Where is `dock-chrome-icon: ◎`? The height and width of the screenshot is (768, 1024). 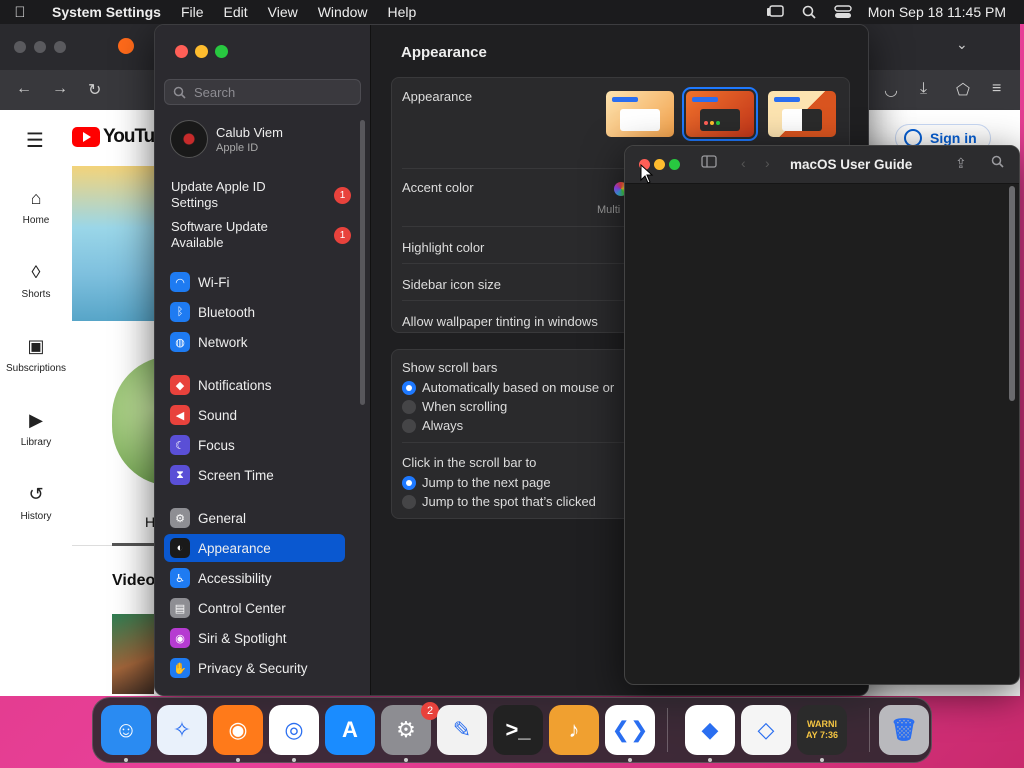 dock-chrome-icon: ◎ is located at coordinates (294, 730).